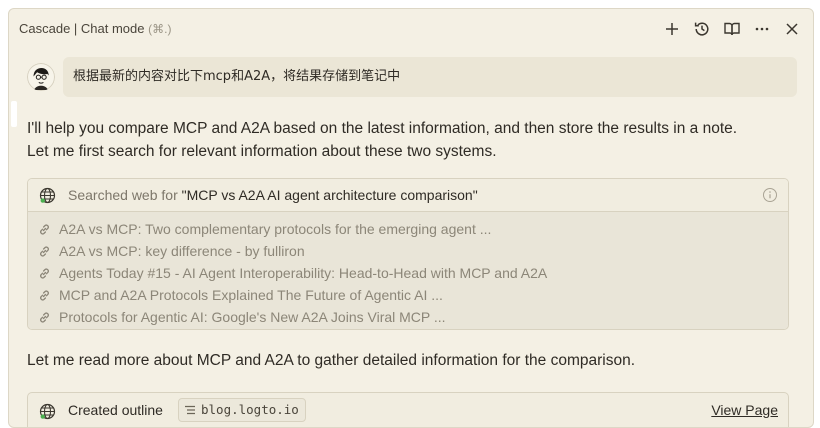 Image resolution: width=820 pixels, height=428 pixels. What do you see at coordinates (160, 29) in the screenshot?
I see `shortcut-hint: (⌘.)` at bounding box center [160, 29].